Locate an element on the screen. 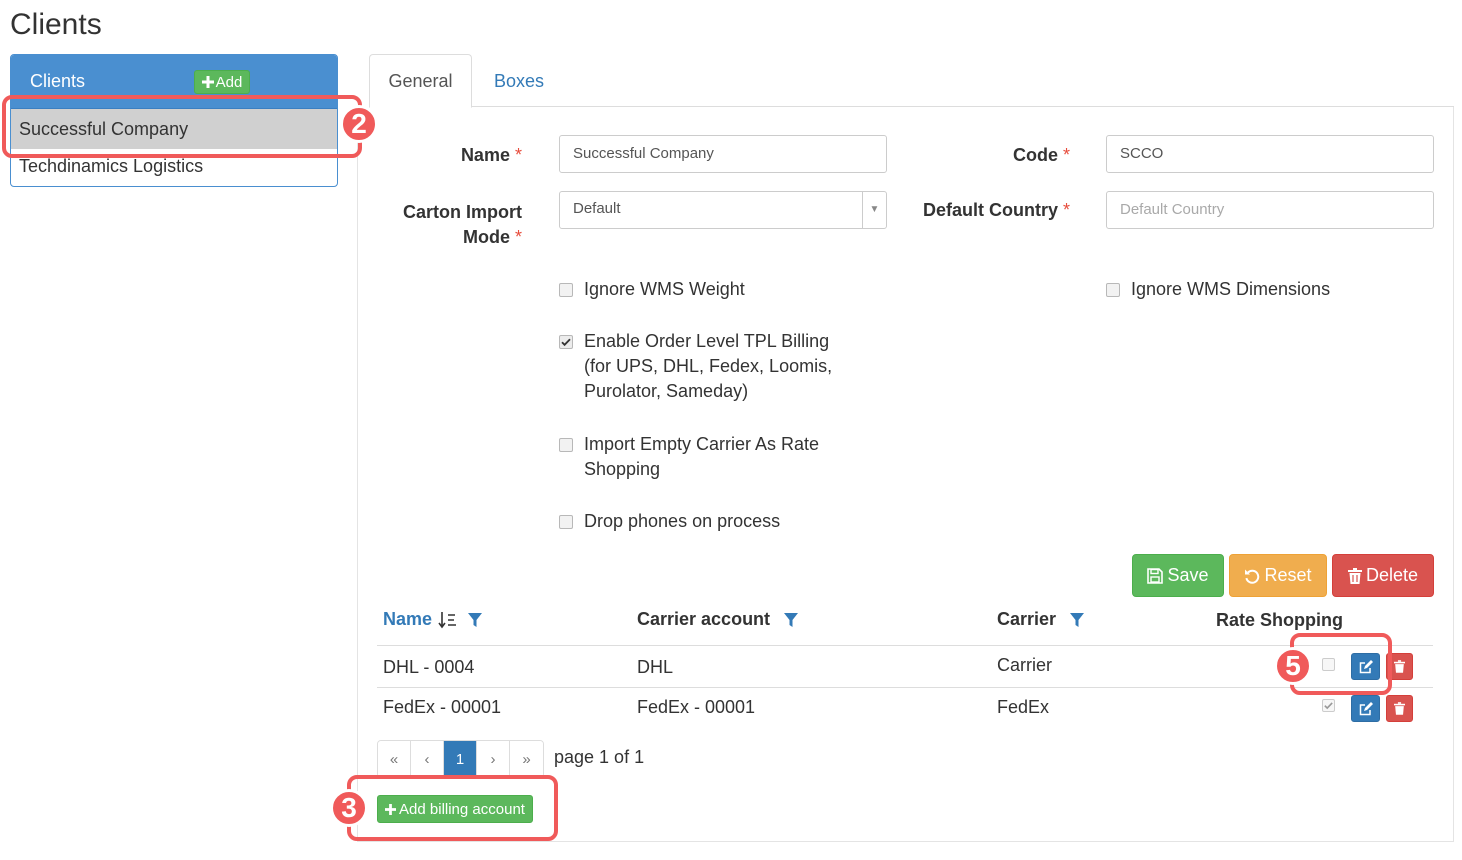  callout-badge-5: 5 is located at coordinates (1293, 666).